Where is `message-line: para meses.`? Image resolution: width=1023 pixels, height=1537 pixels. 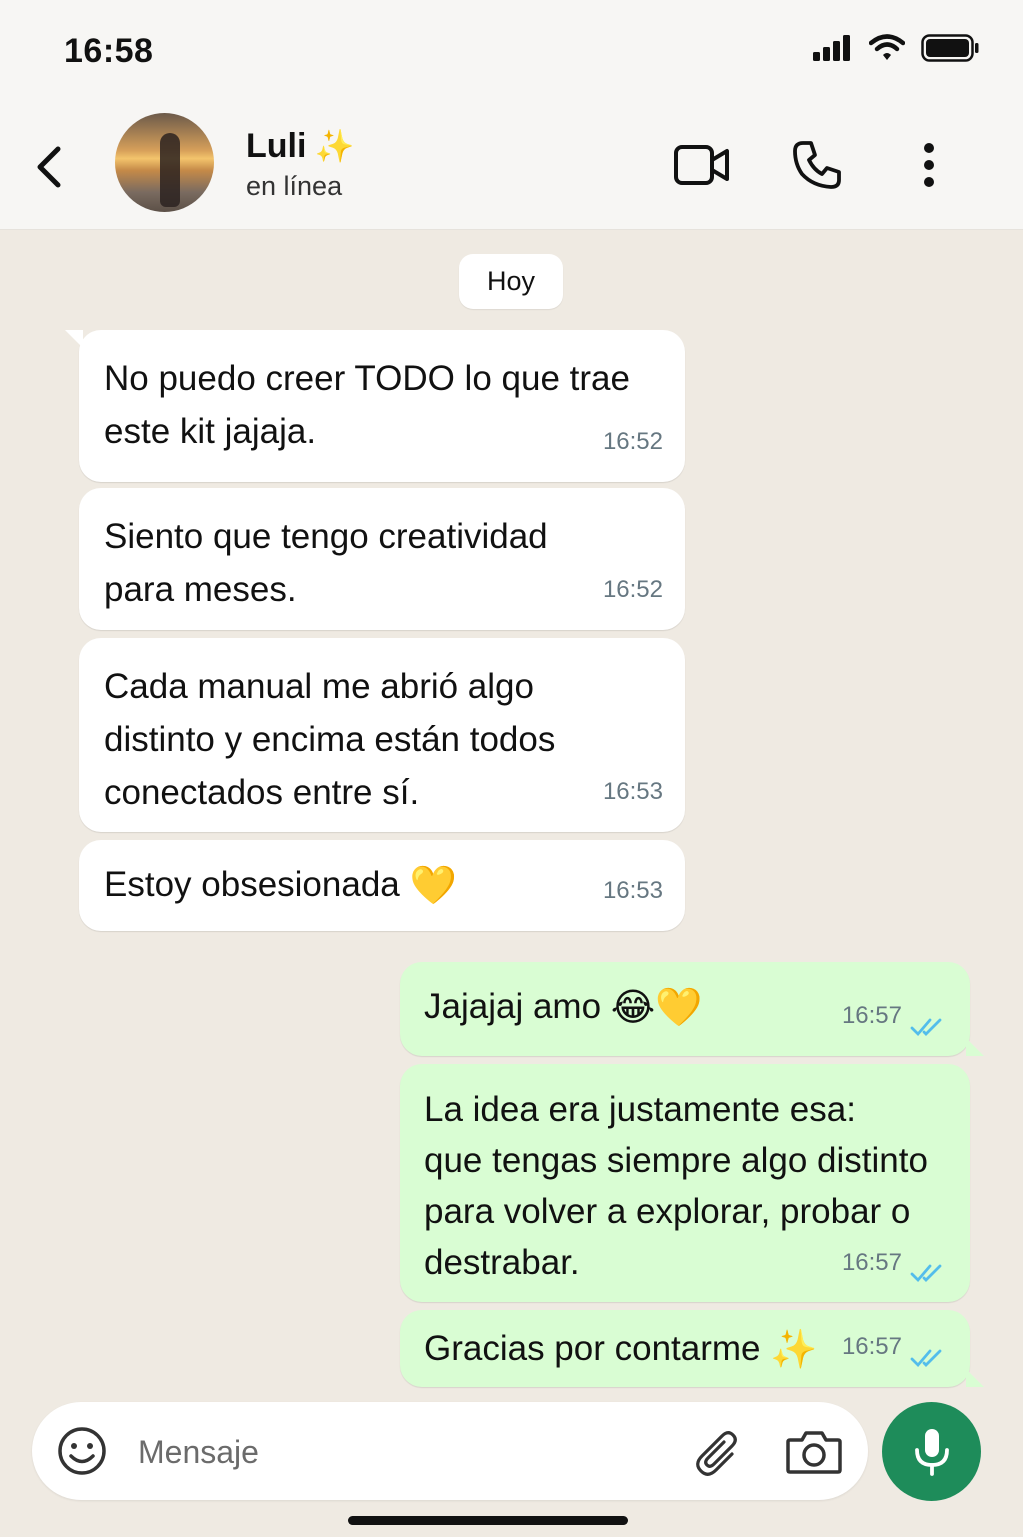 message-line: para meses. is located at coordinates (200, 589).